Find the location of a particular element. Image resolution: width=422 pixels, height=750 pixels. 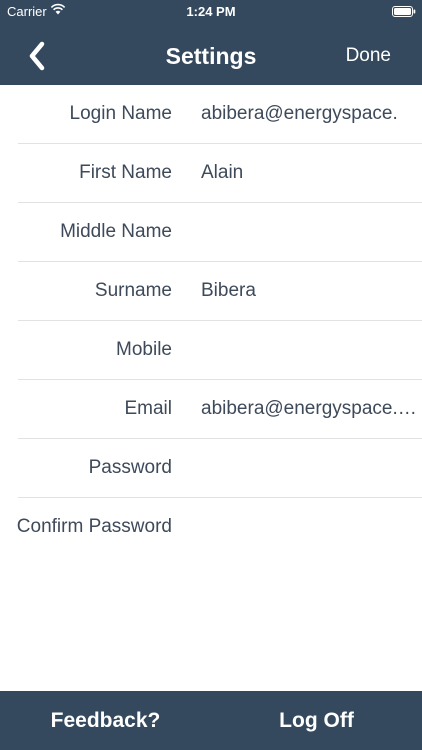

status-bar: Carrier 1:24 PM is located at coordinates (211, 11).